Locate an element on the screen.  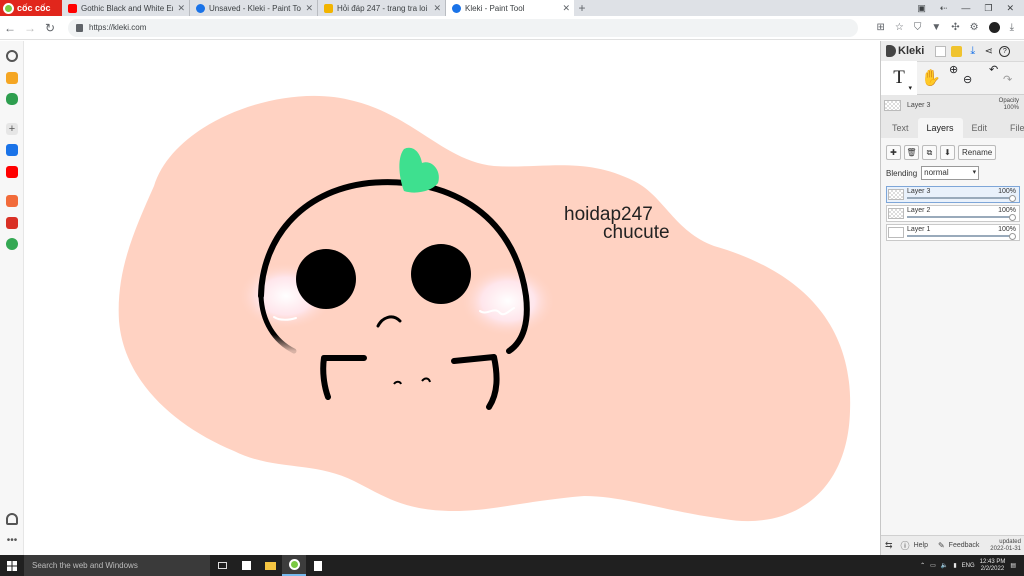
kleki-shortcut-icon is located at coordinates (12, 150).